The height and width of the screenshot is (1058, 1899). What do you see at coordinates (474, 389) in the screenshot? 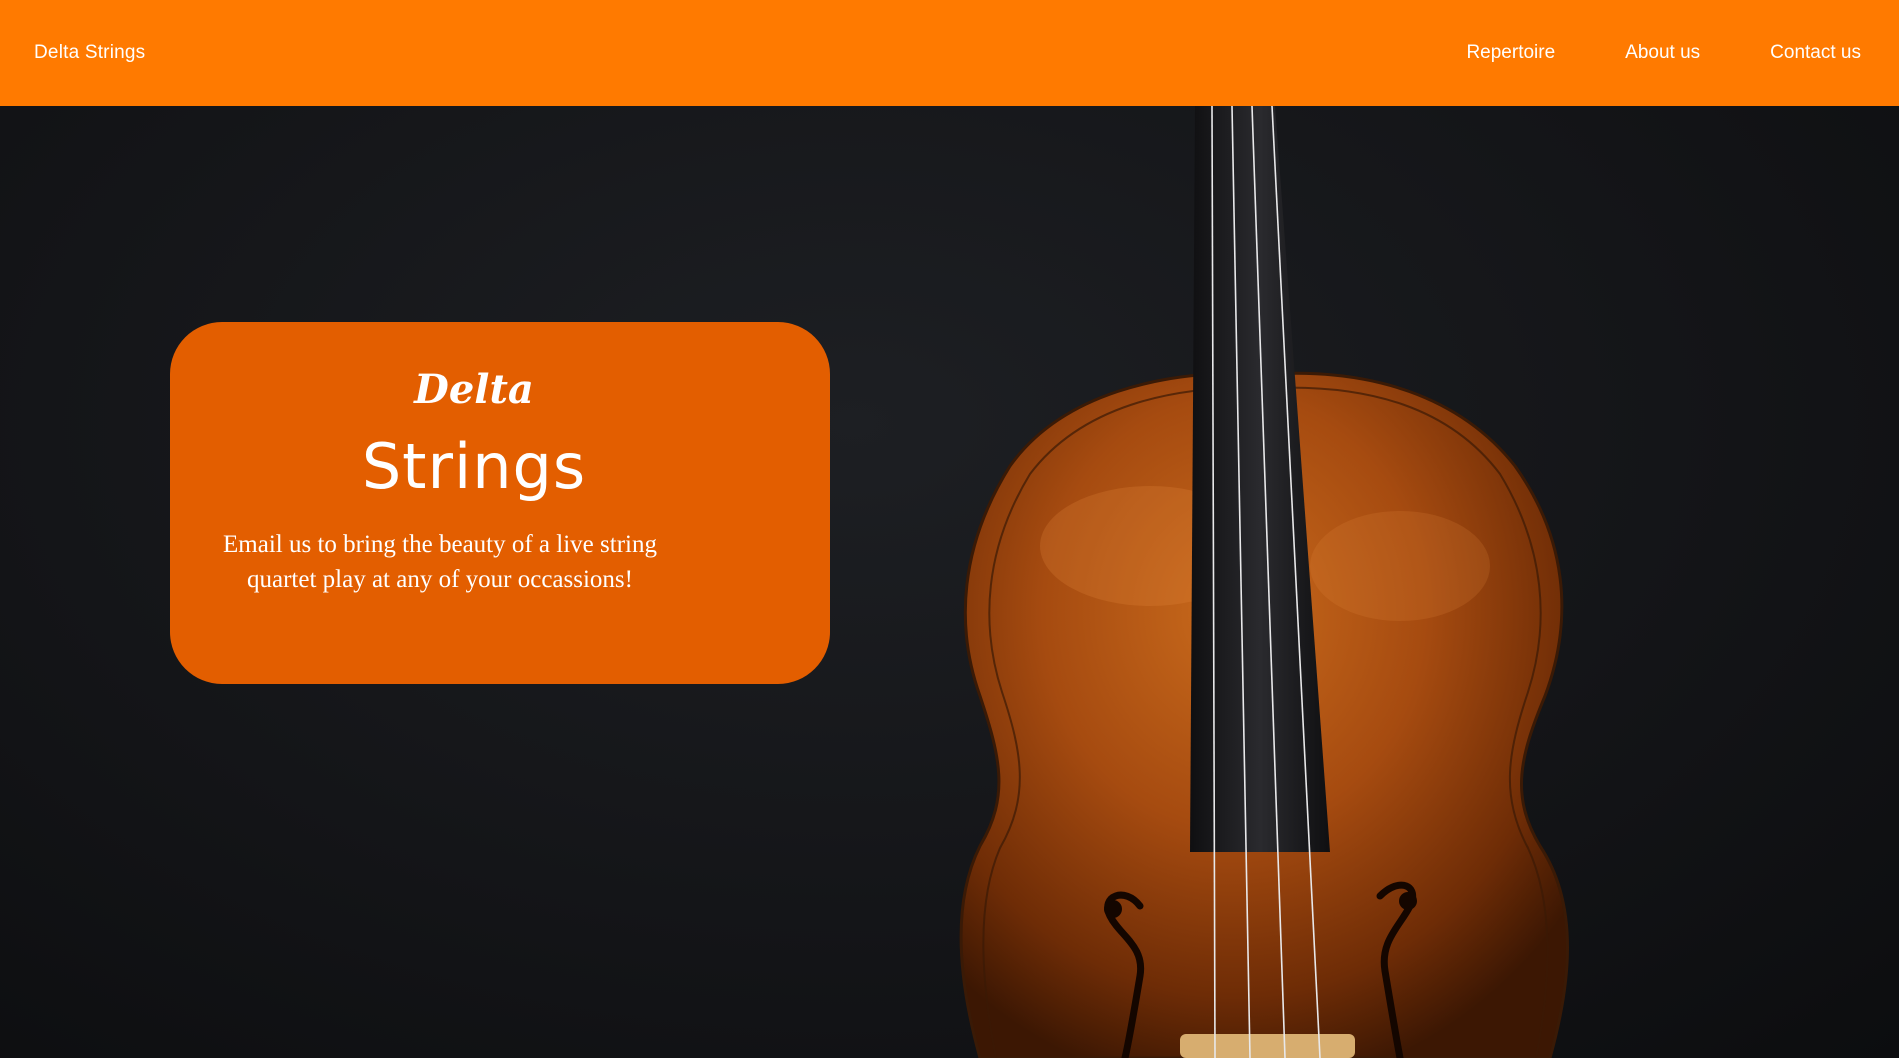
I see `hero-script-title: Delta` at bounding box center [474, 389].